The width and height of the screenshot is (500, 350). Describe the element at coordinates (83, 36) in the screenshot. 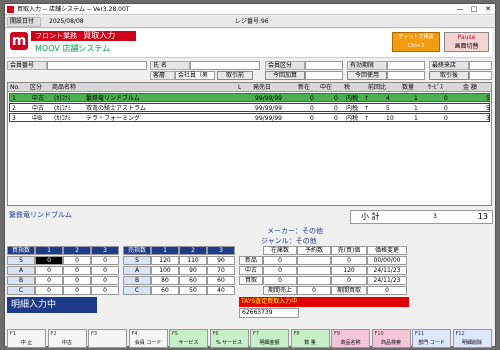

I see `screen-title-bar: フロント業務 買取入力` at that location.